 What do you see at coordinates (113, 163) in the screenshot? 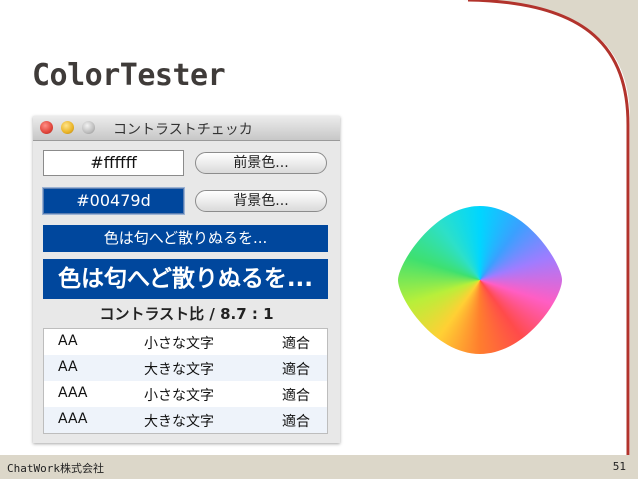
I see `foreground-color-field: #ffffff` at bounding box center [113, 163].